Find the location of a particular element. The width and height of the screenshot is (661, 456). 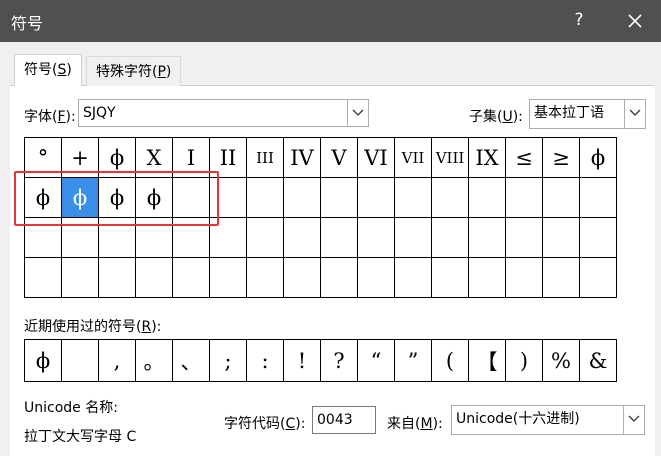

recent-symbol-cell: ? is located at coordinates (339, 361).